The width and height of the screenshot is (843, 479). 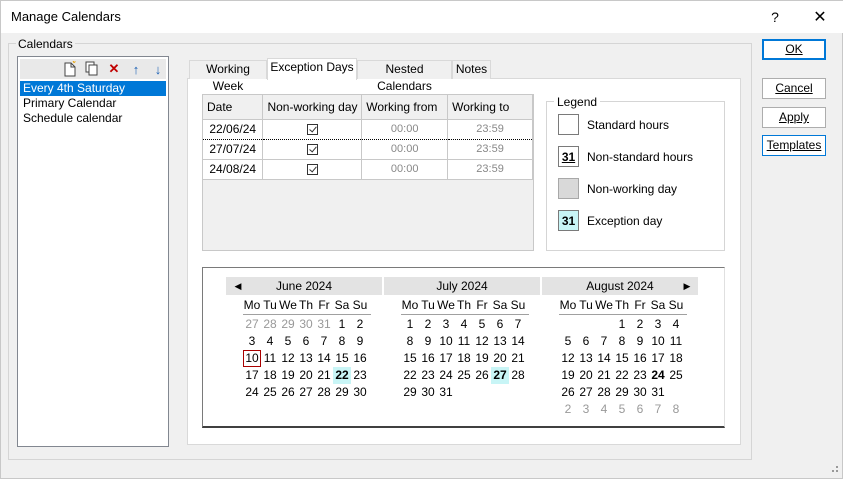 I want to click on tab-nested-calendars: Nested Calendars, so click(x=404, y=76).